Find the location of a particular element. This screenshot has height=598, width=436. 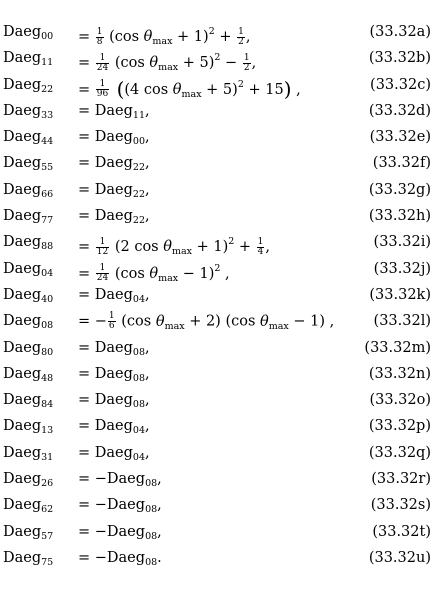

equation-lhs: Daeg31 is located at coordinates (28, 455).